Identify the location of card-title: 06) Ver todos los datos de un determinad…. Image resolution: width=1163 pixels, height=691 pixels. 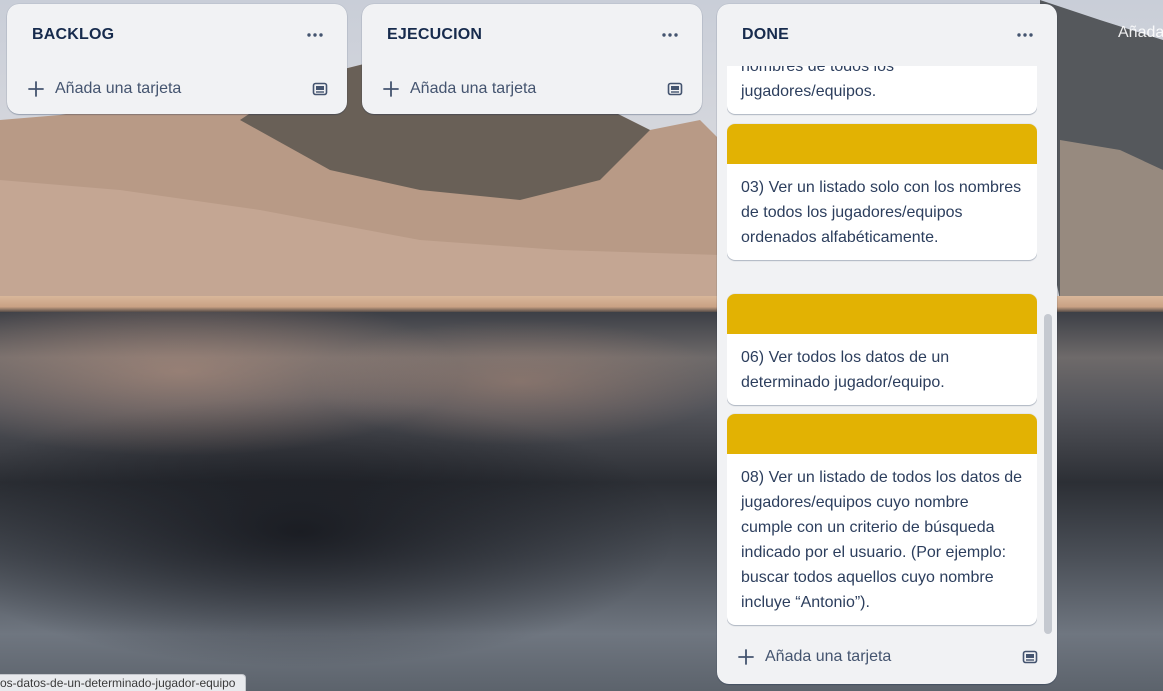
(845, 370).